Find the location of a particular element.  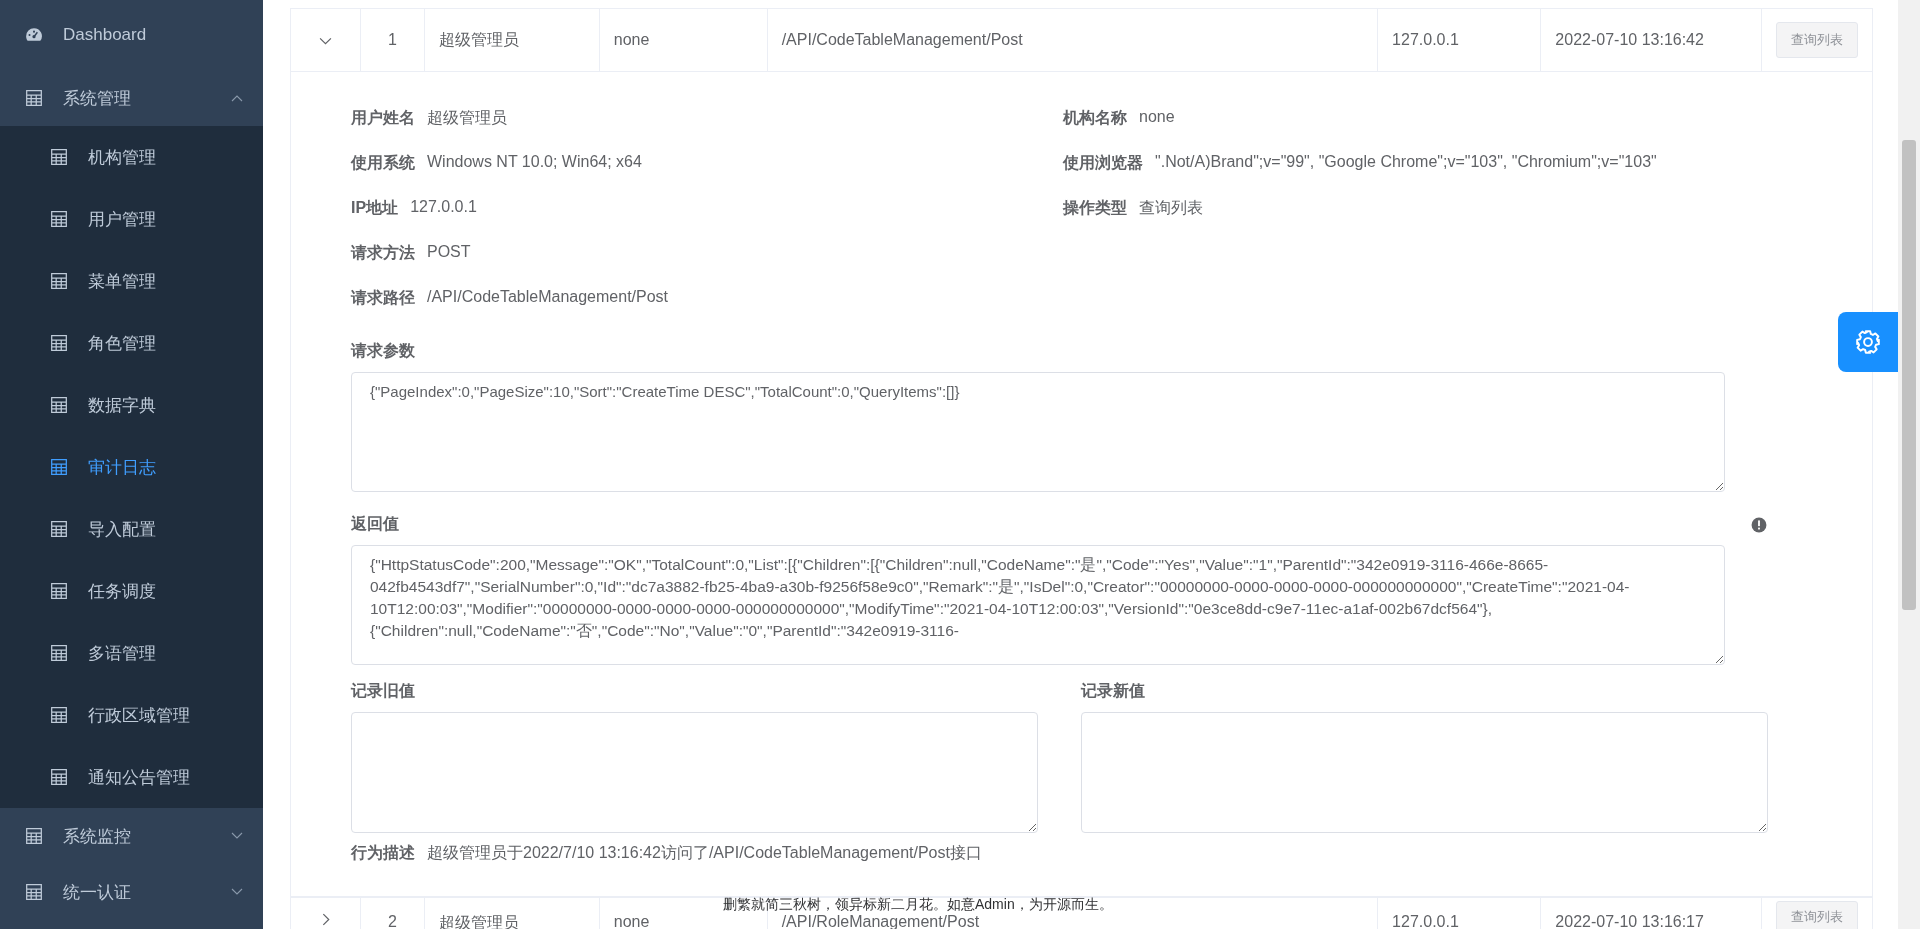

info-icon is located at coordinates (1759, 524).